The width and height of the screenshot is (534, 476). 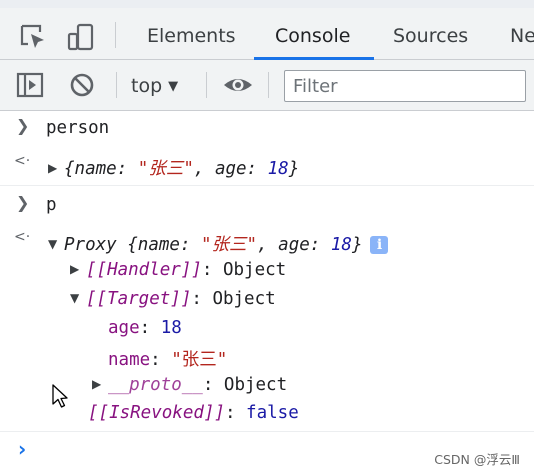 I want to click on filter-input, so click(x=405, y=86).